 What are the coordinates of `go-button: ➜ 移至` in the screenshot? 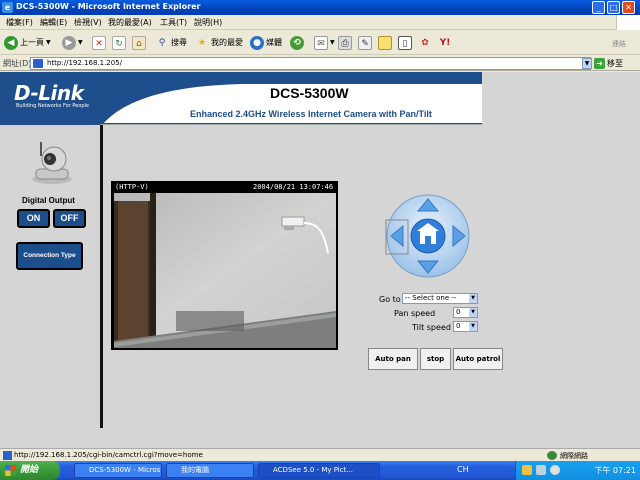 It's located at (608, 63).